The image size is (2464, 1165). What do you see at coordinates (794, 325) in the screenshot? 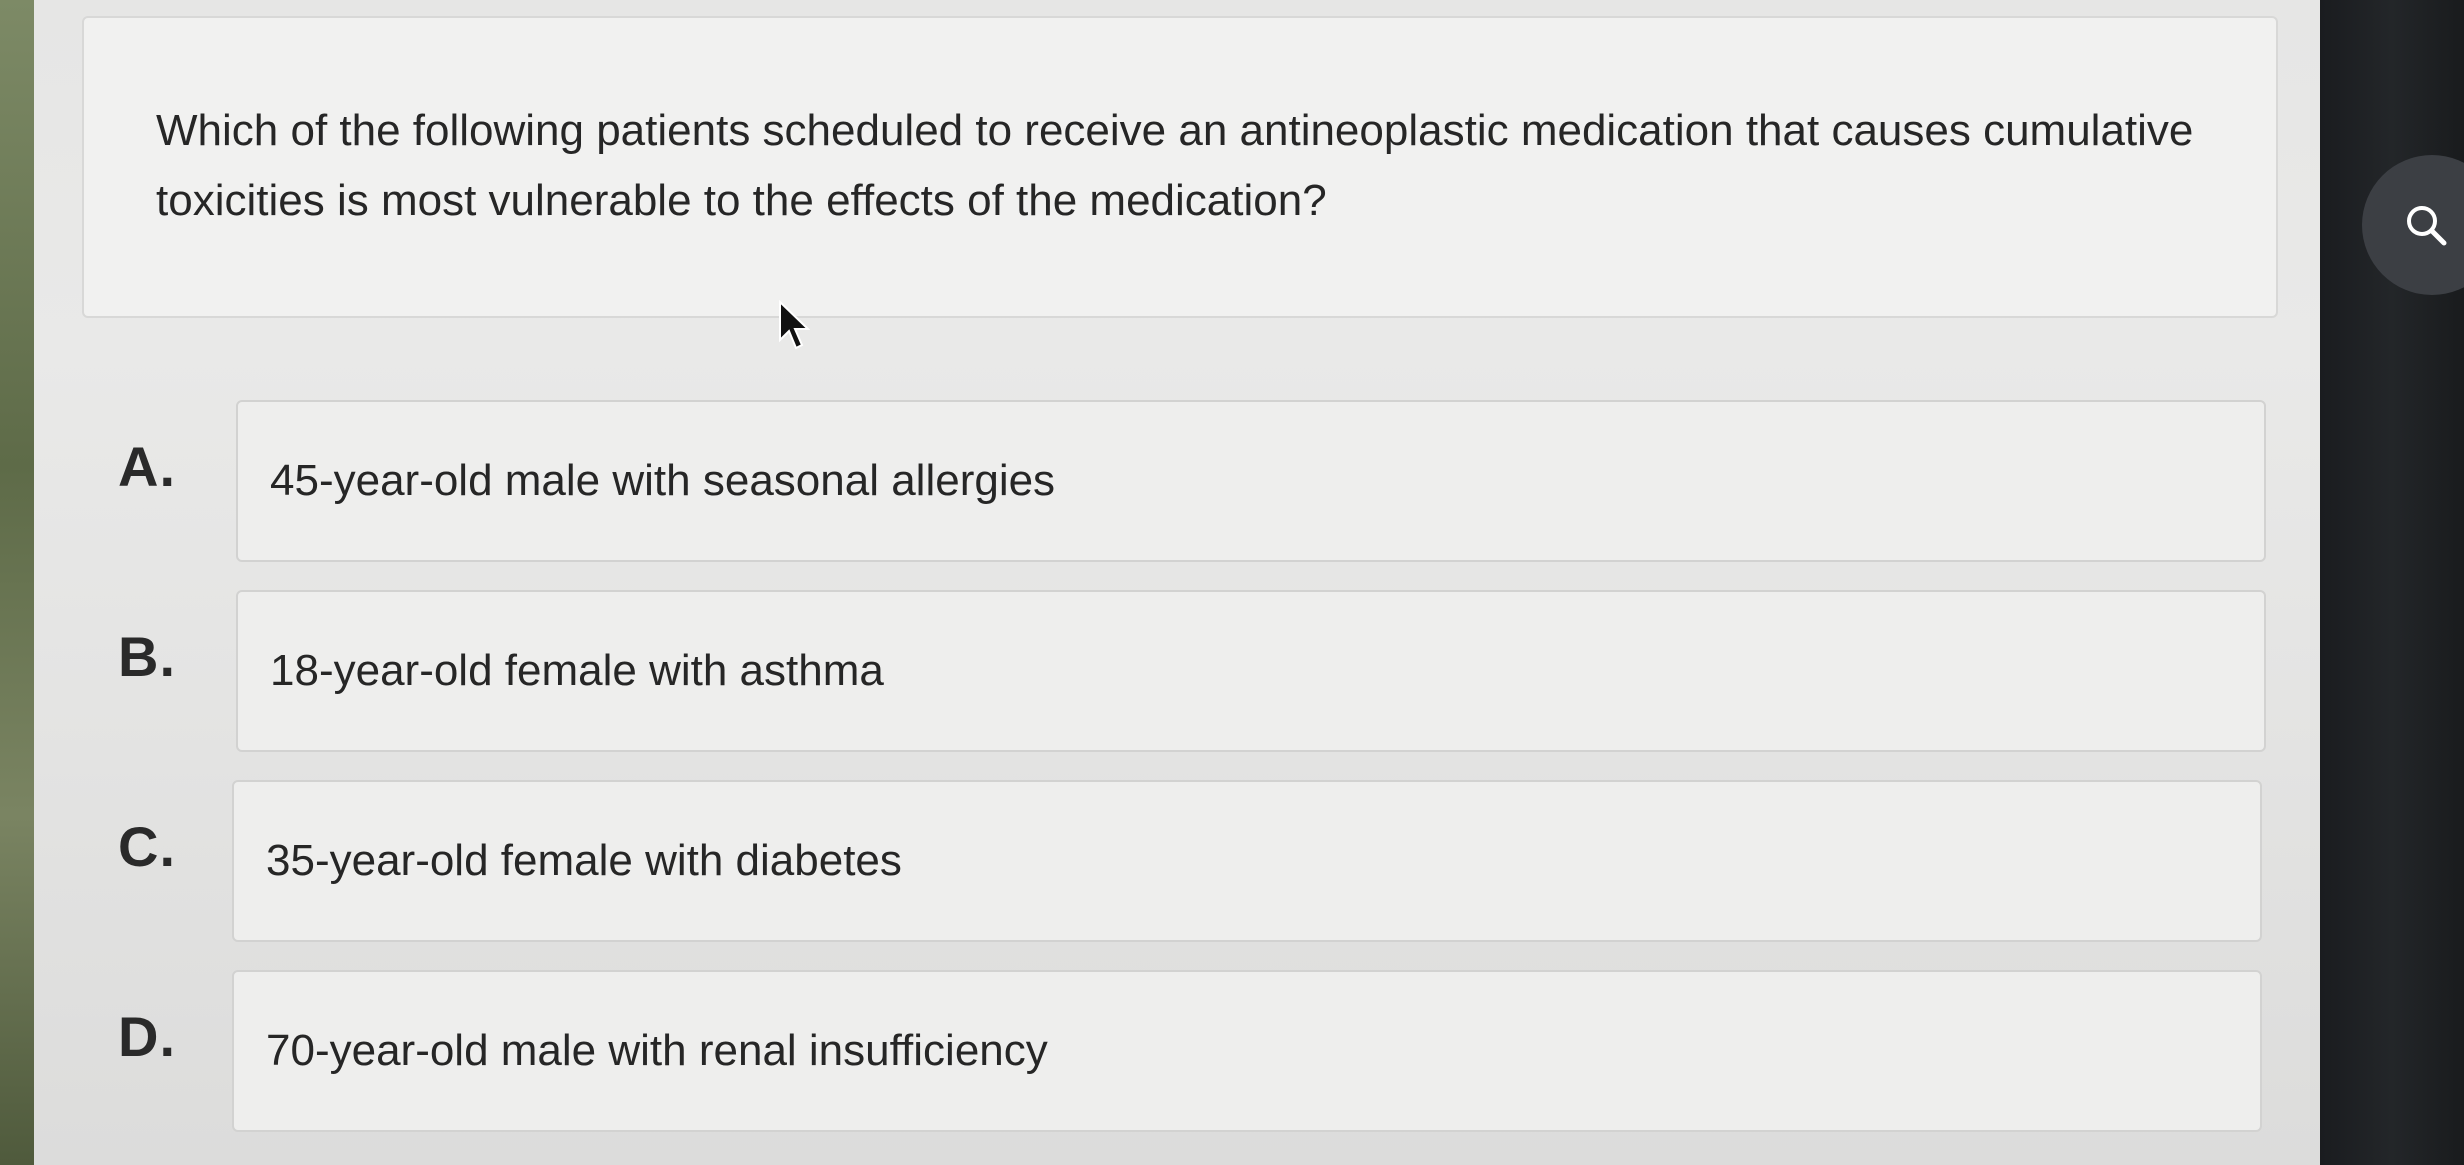
I see `mouse-pointer-icon` at bounding box center [794, 325].